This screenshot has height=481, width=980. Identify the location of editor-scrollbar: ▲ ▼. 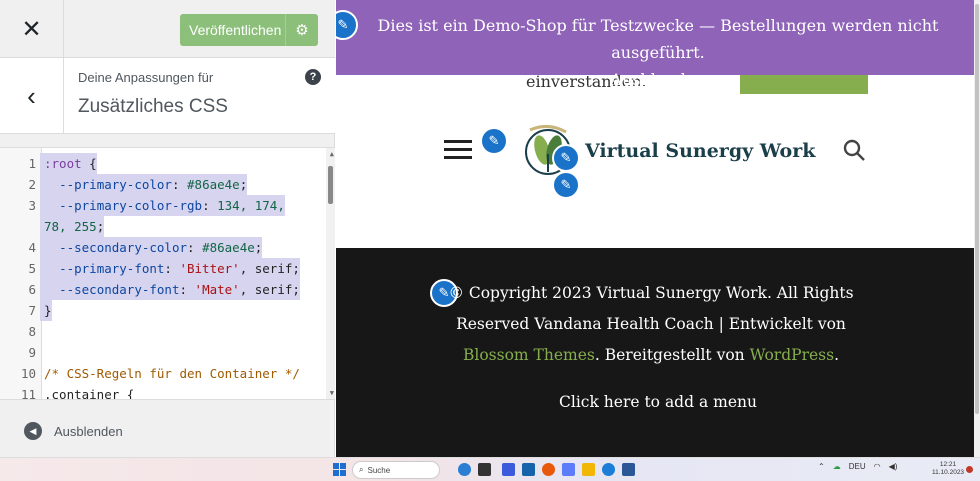
(330, 273).